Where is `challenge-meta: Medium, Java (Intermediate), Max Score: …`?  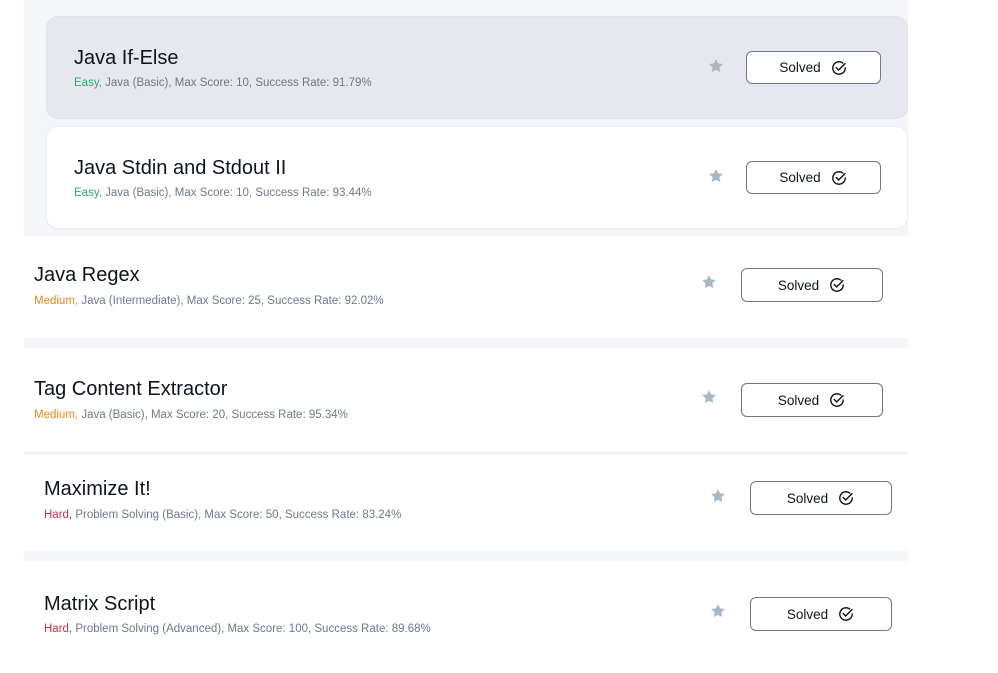
challenge-meta: Medium, Java (Intermediate), Max Score: … is located at coordinates (209, 301).